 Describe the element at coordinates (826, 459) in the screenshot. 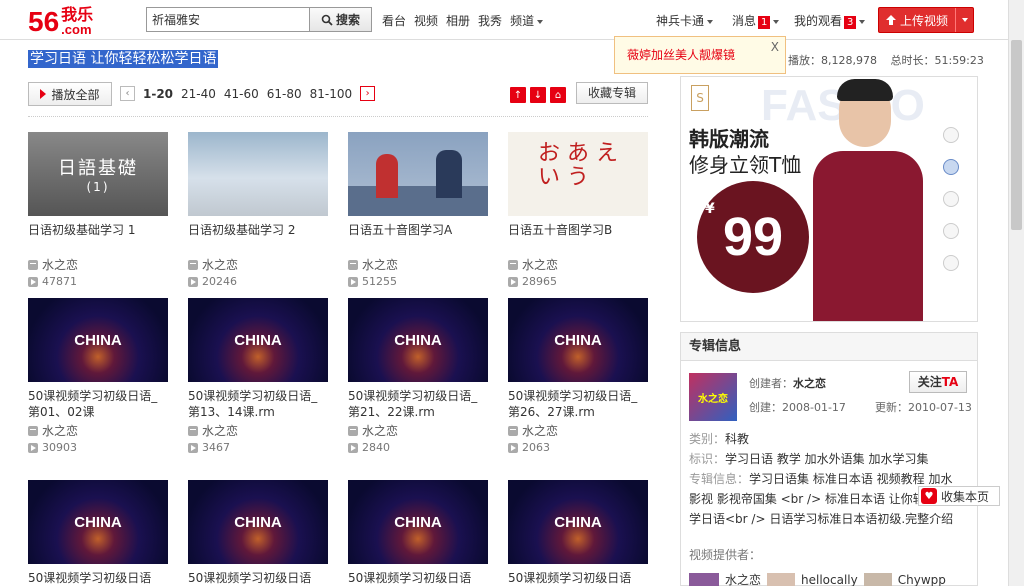

I see `tags-value: 学习日语 教学 加水外语集 加水学习集` at that location.